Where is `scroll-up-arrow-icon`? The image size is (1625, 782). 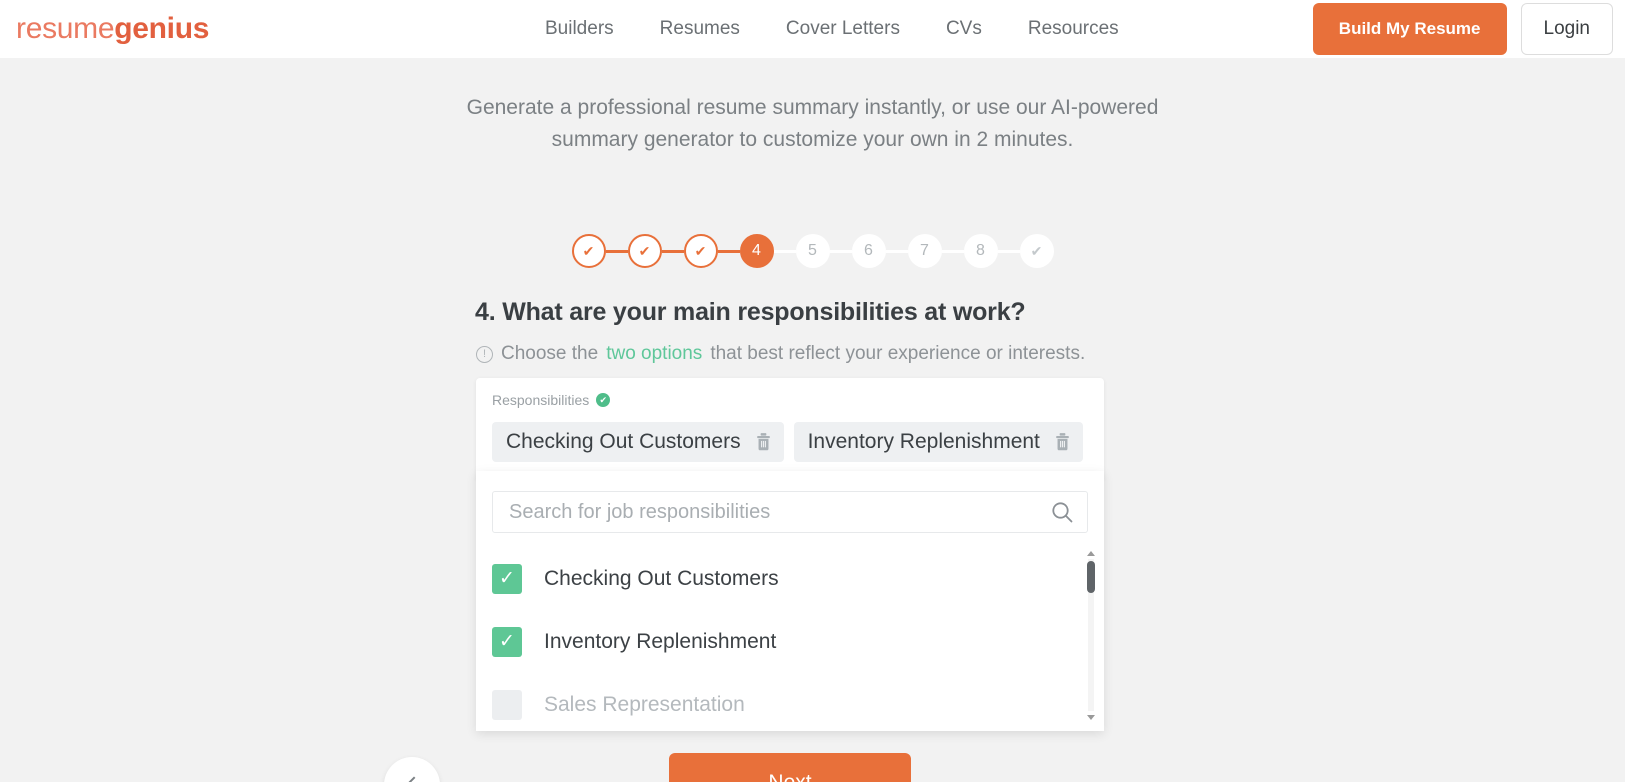 scroll-up-arrow-icon is located at coordinates (1091, 553).